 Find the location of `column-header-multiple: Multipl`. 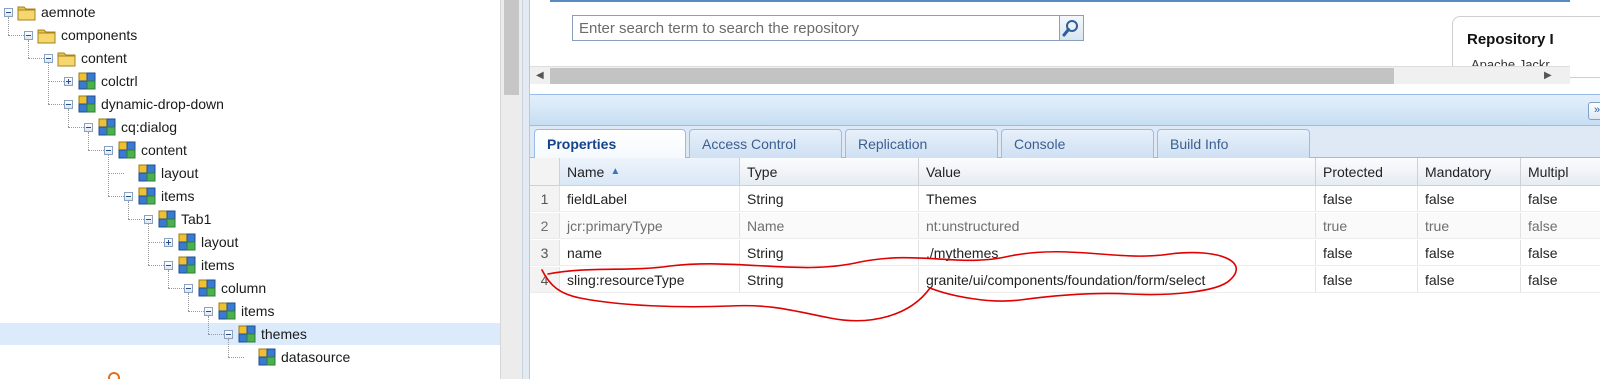

column-header-multiple: Multipl is located at coordinates (1560, 171).